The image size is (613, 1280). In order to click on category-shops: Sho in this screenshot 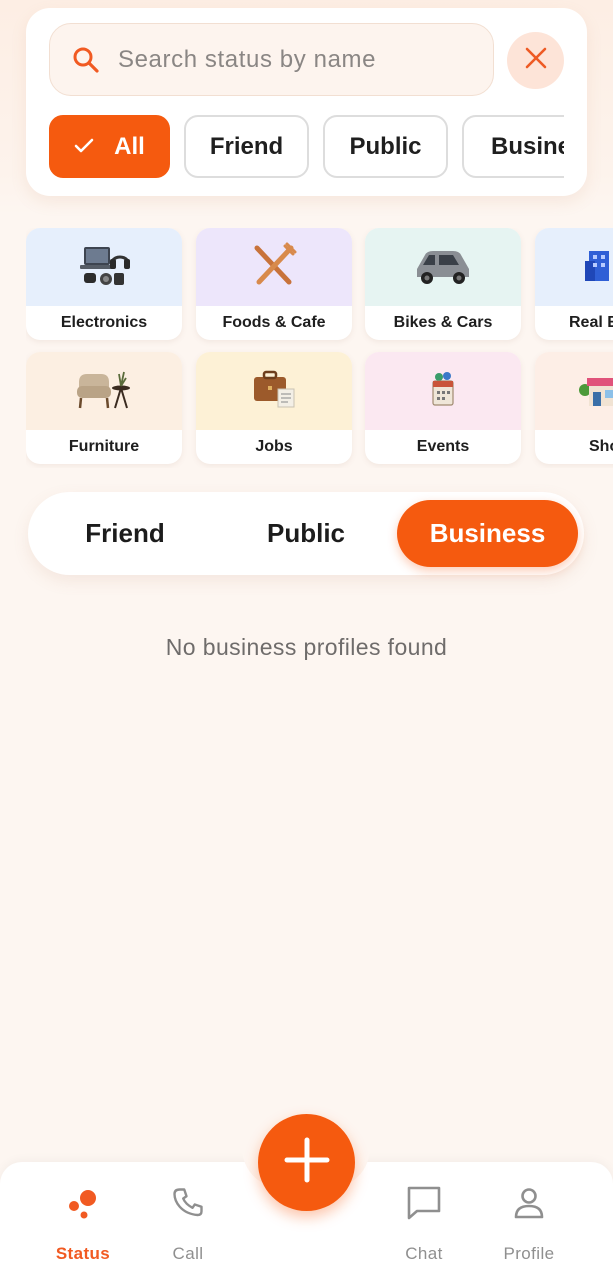, I will do `click(574, 408)`.